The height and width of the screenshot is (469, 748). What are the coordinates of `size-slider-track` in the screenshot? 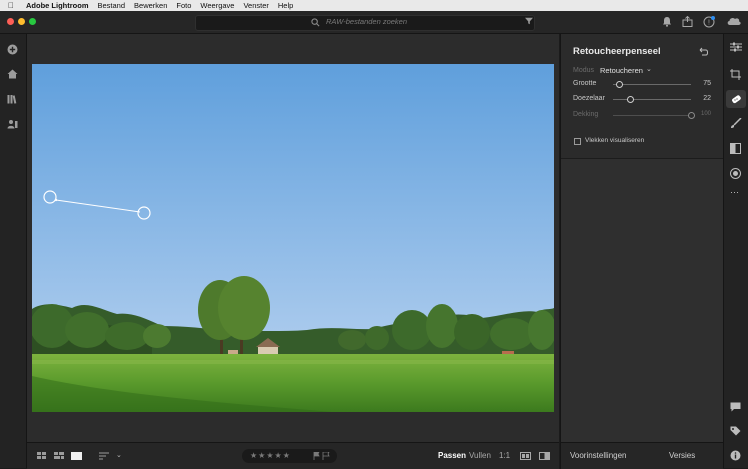 It's located at (652, 84).